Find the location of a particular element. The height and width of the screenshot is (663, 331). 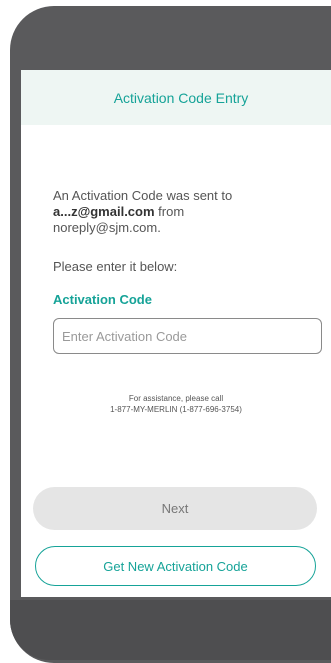

device-frame-bottom is located at coordinates (170, 630).